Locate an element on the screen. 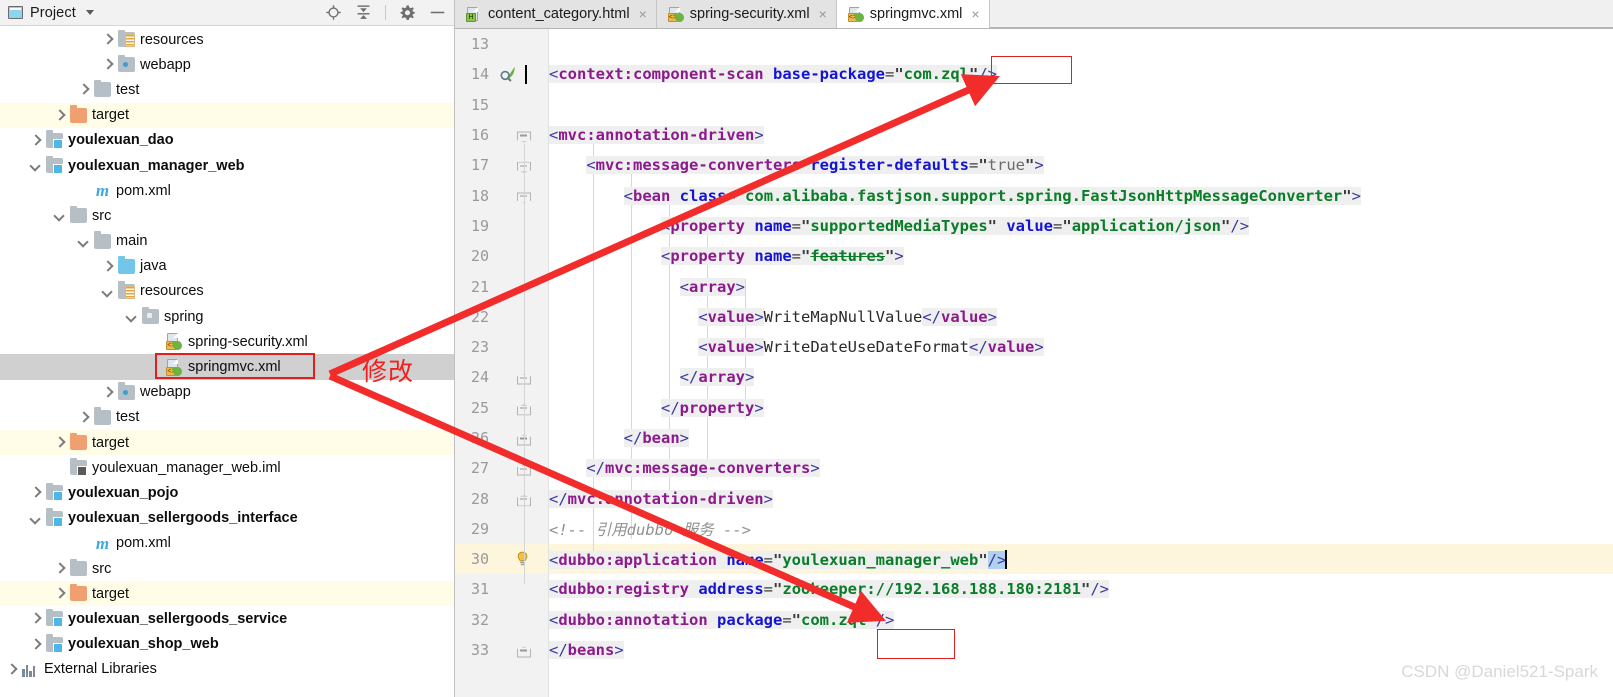  editor-tab-content-category-html: Hcontent_category.html × is located at coordinates (556, 14).